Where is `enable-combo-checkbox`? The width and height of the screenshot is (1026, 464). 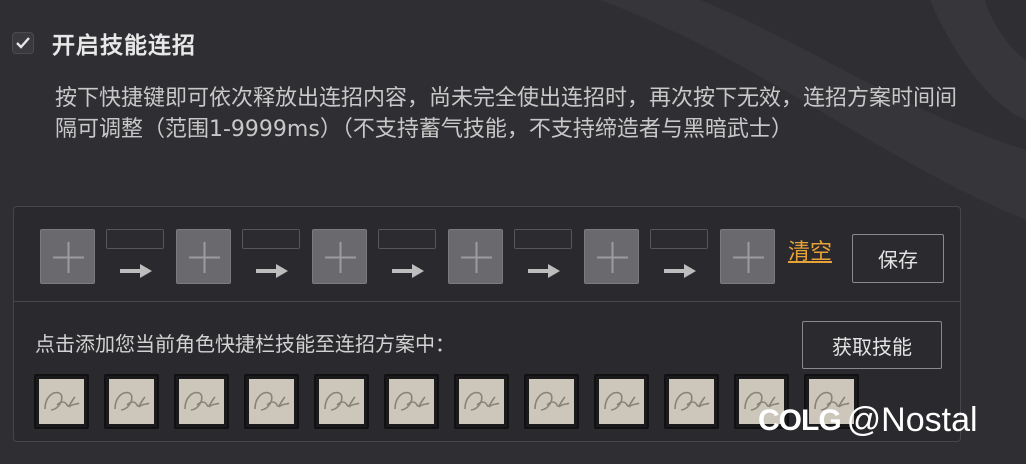
enable-combo-checkbox is located at coordinates (23, 43).